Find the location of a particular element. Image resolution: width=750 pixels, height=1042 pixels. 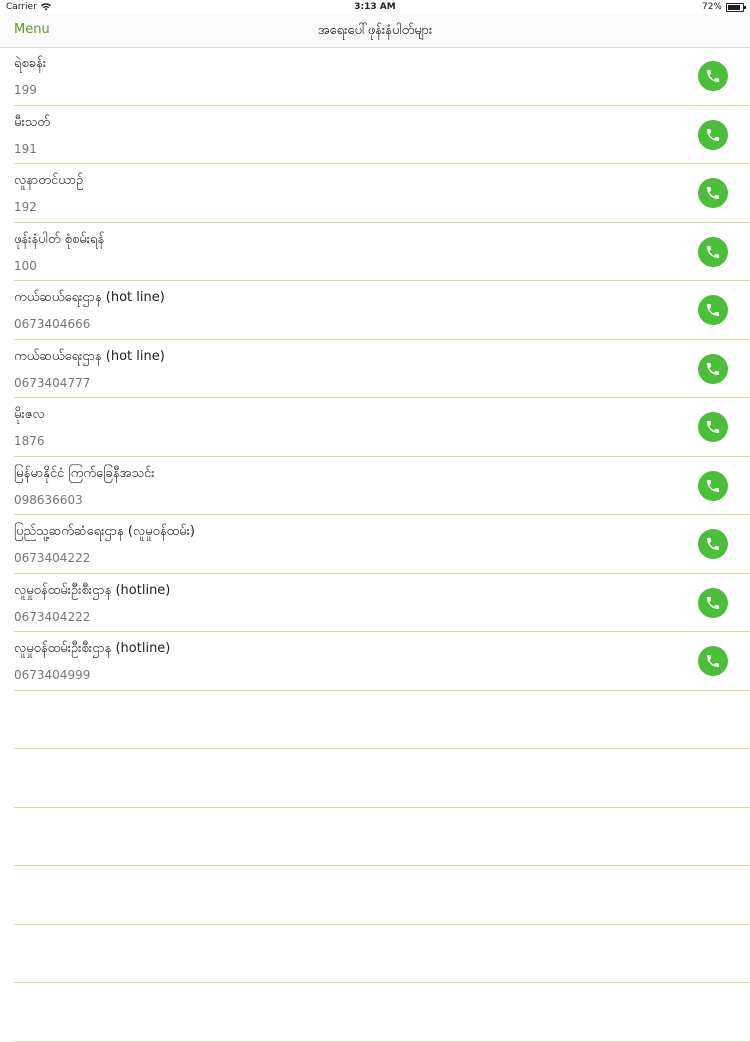

list-item: မြန်မာနိုင်ငံ ကြက်ခြေနီအသင်း 098636603 is located at coordinates (382, 486).